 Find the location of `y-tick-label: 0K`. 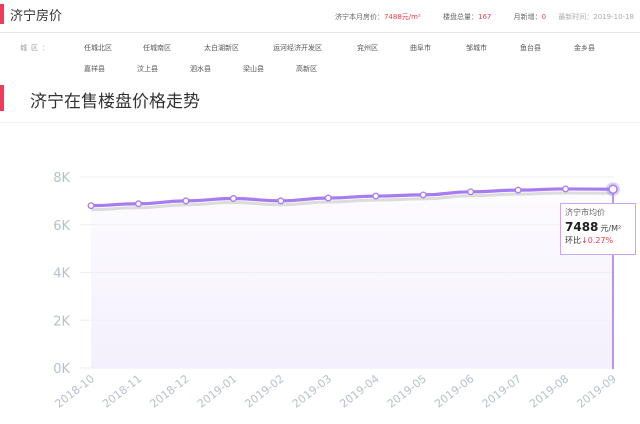

y-tick-label: 0K is located at coordinates (61, 369).